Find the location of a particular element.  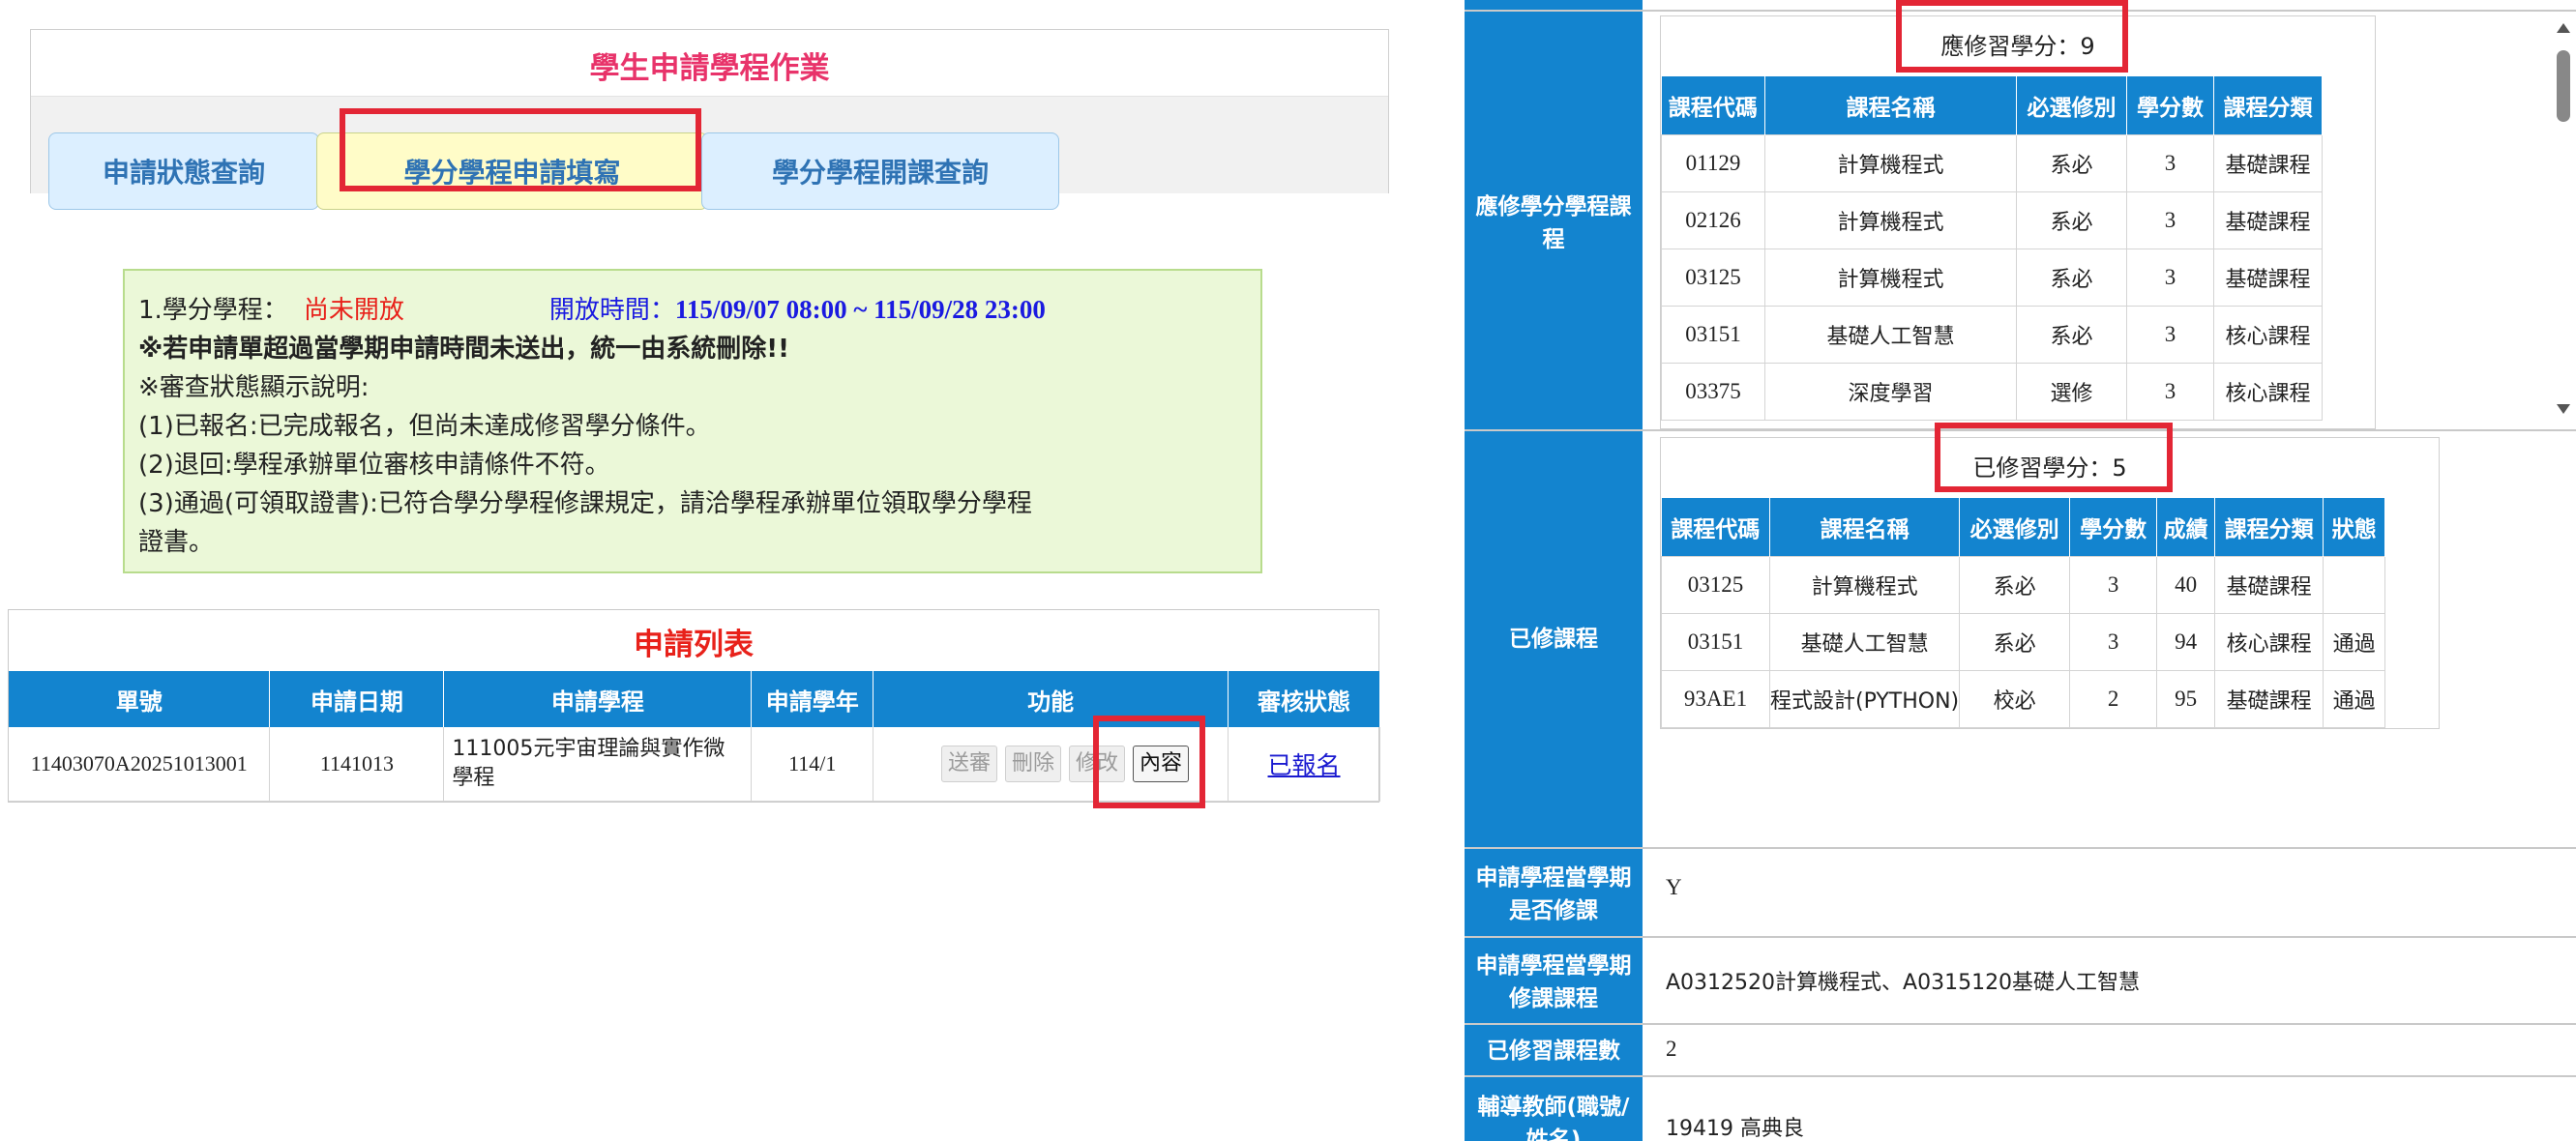

course-code: 03375 is located at coordinates (1713, 391).